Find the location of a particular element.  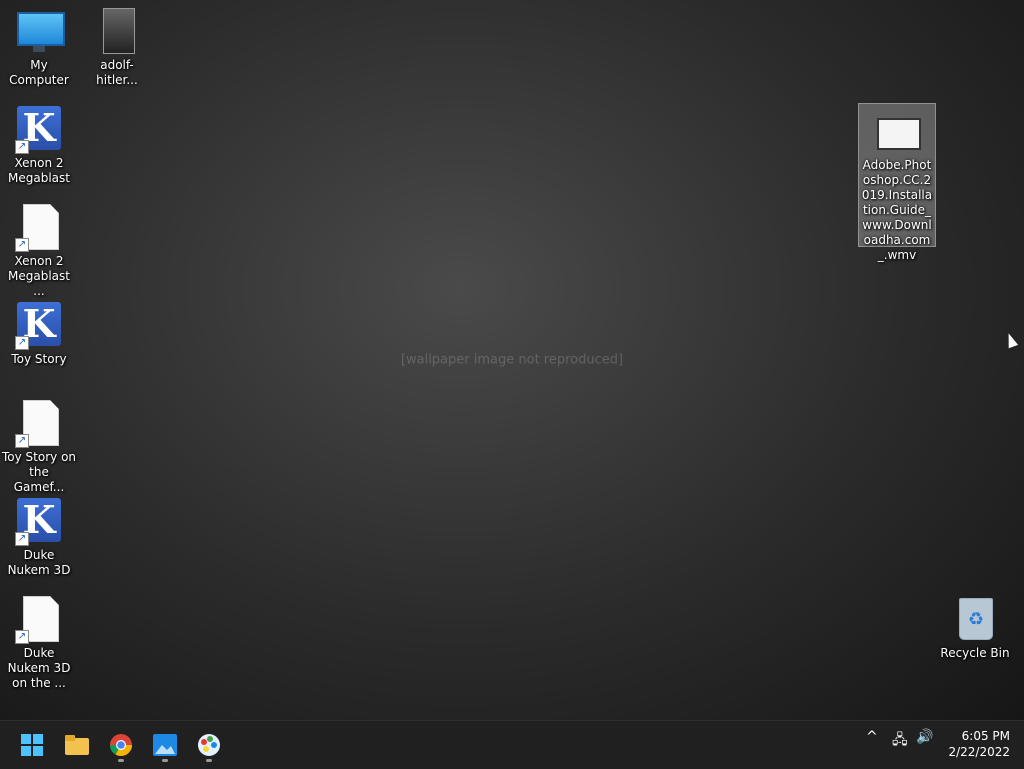

wallpaper-placeholder: [wallpaper image not reproduced] is located at coordinates (512, 360).